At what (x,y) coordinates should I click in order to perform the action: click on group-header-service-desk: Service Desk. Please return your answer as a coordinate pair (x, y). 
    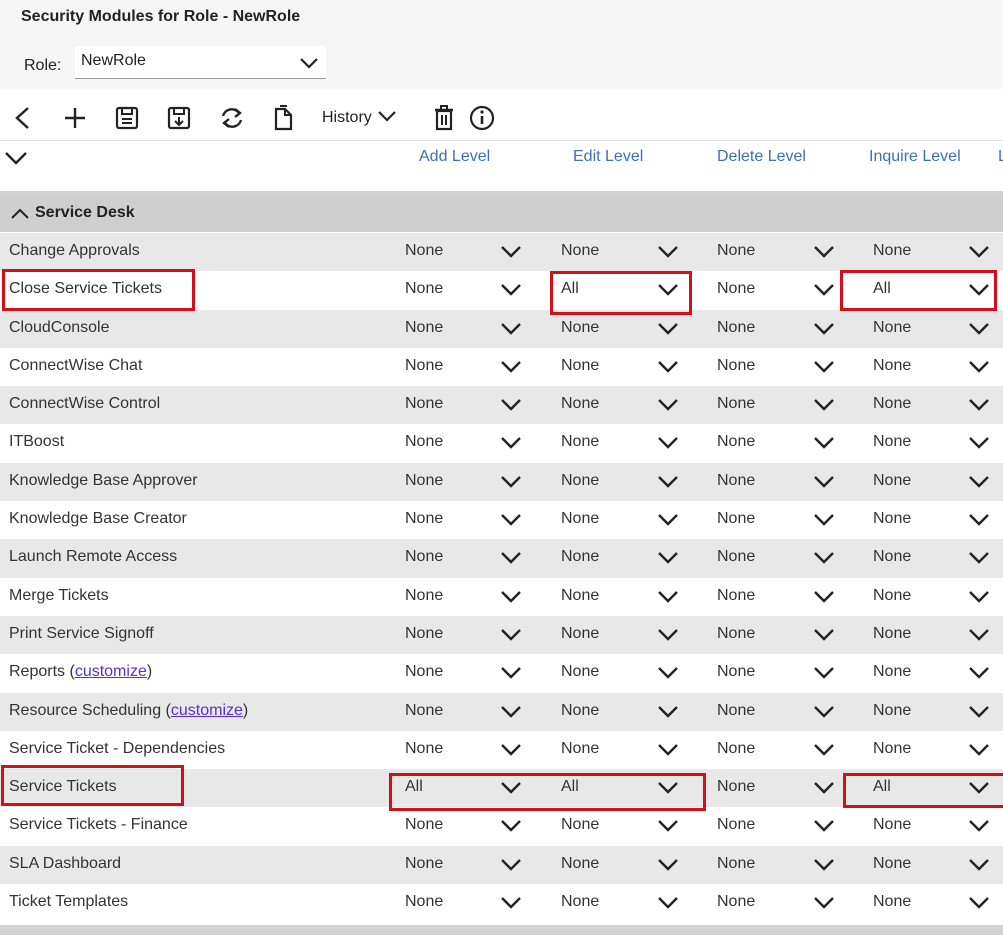
    Looking at the image, I should click on (501, 213).